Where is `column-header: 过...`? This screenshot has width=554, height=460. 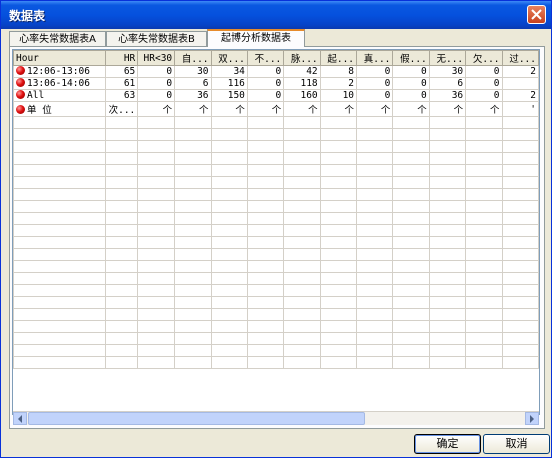
column-header: 过... is located at coordinates (520, 58).